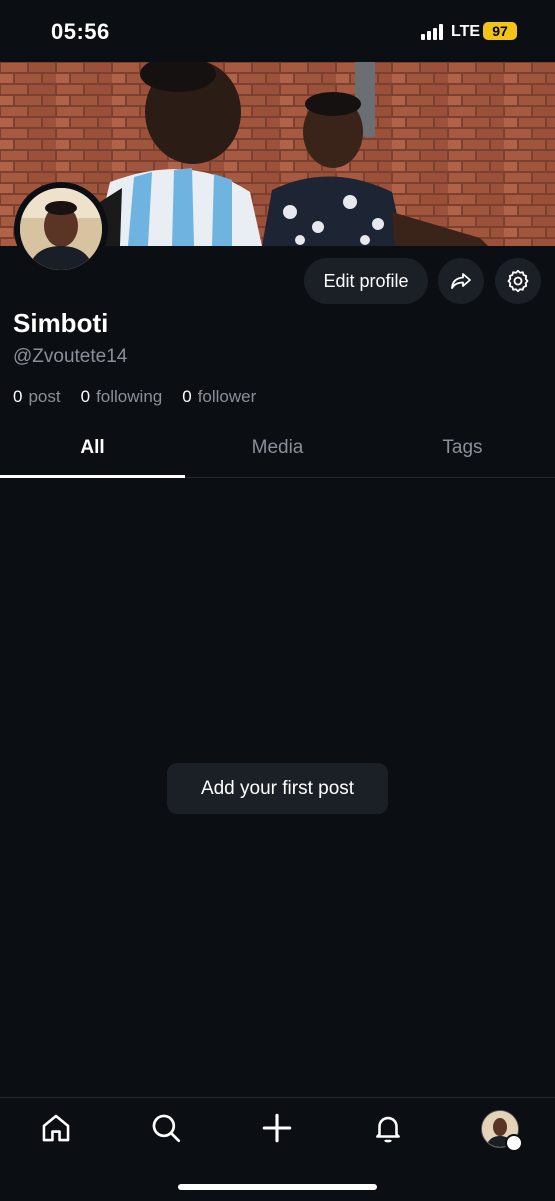 The image size is (555, 1201). Describe the element at coordinates (61, 229) in the screenshot. I see `profile-avatar` at that location.